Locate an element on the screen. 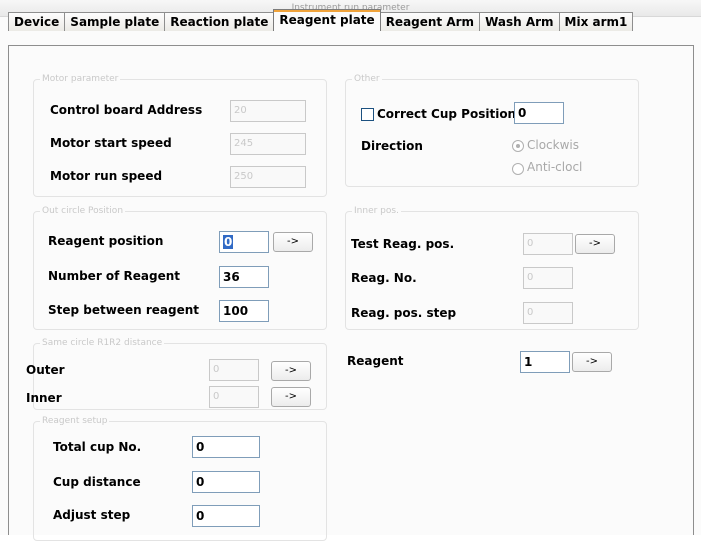 This screenshot has width=701, height=541. motor-start-speed-field: 245 is located at coordinates (268, 144).